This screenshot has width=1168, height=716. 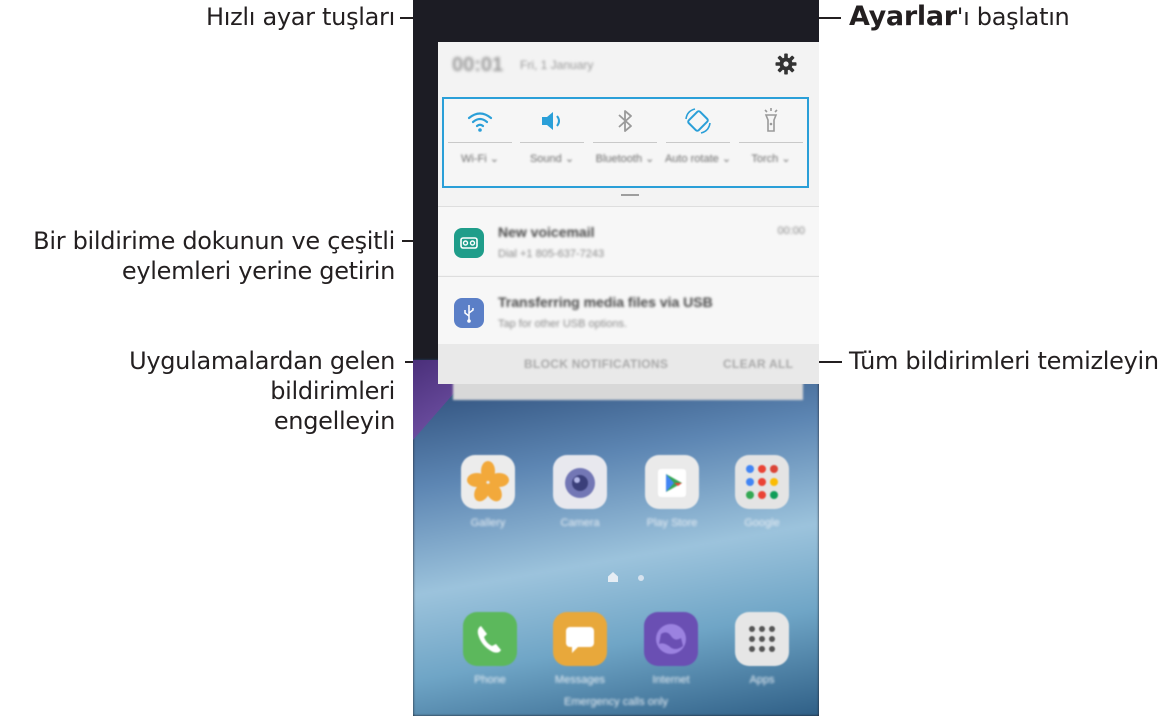 I want to click on app-google-folder: Google, so click(x=762, y=500).